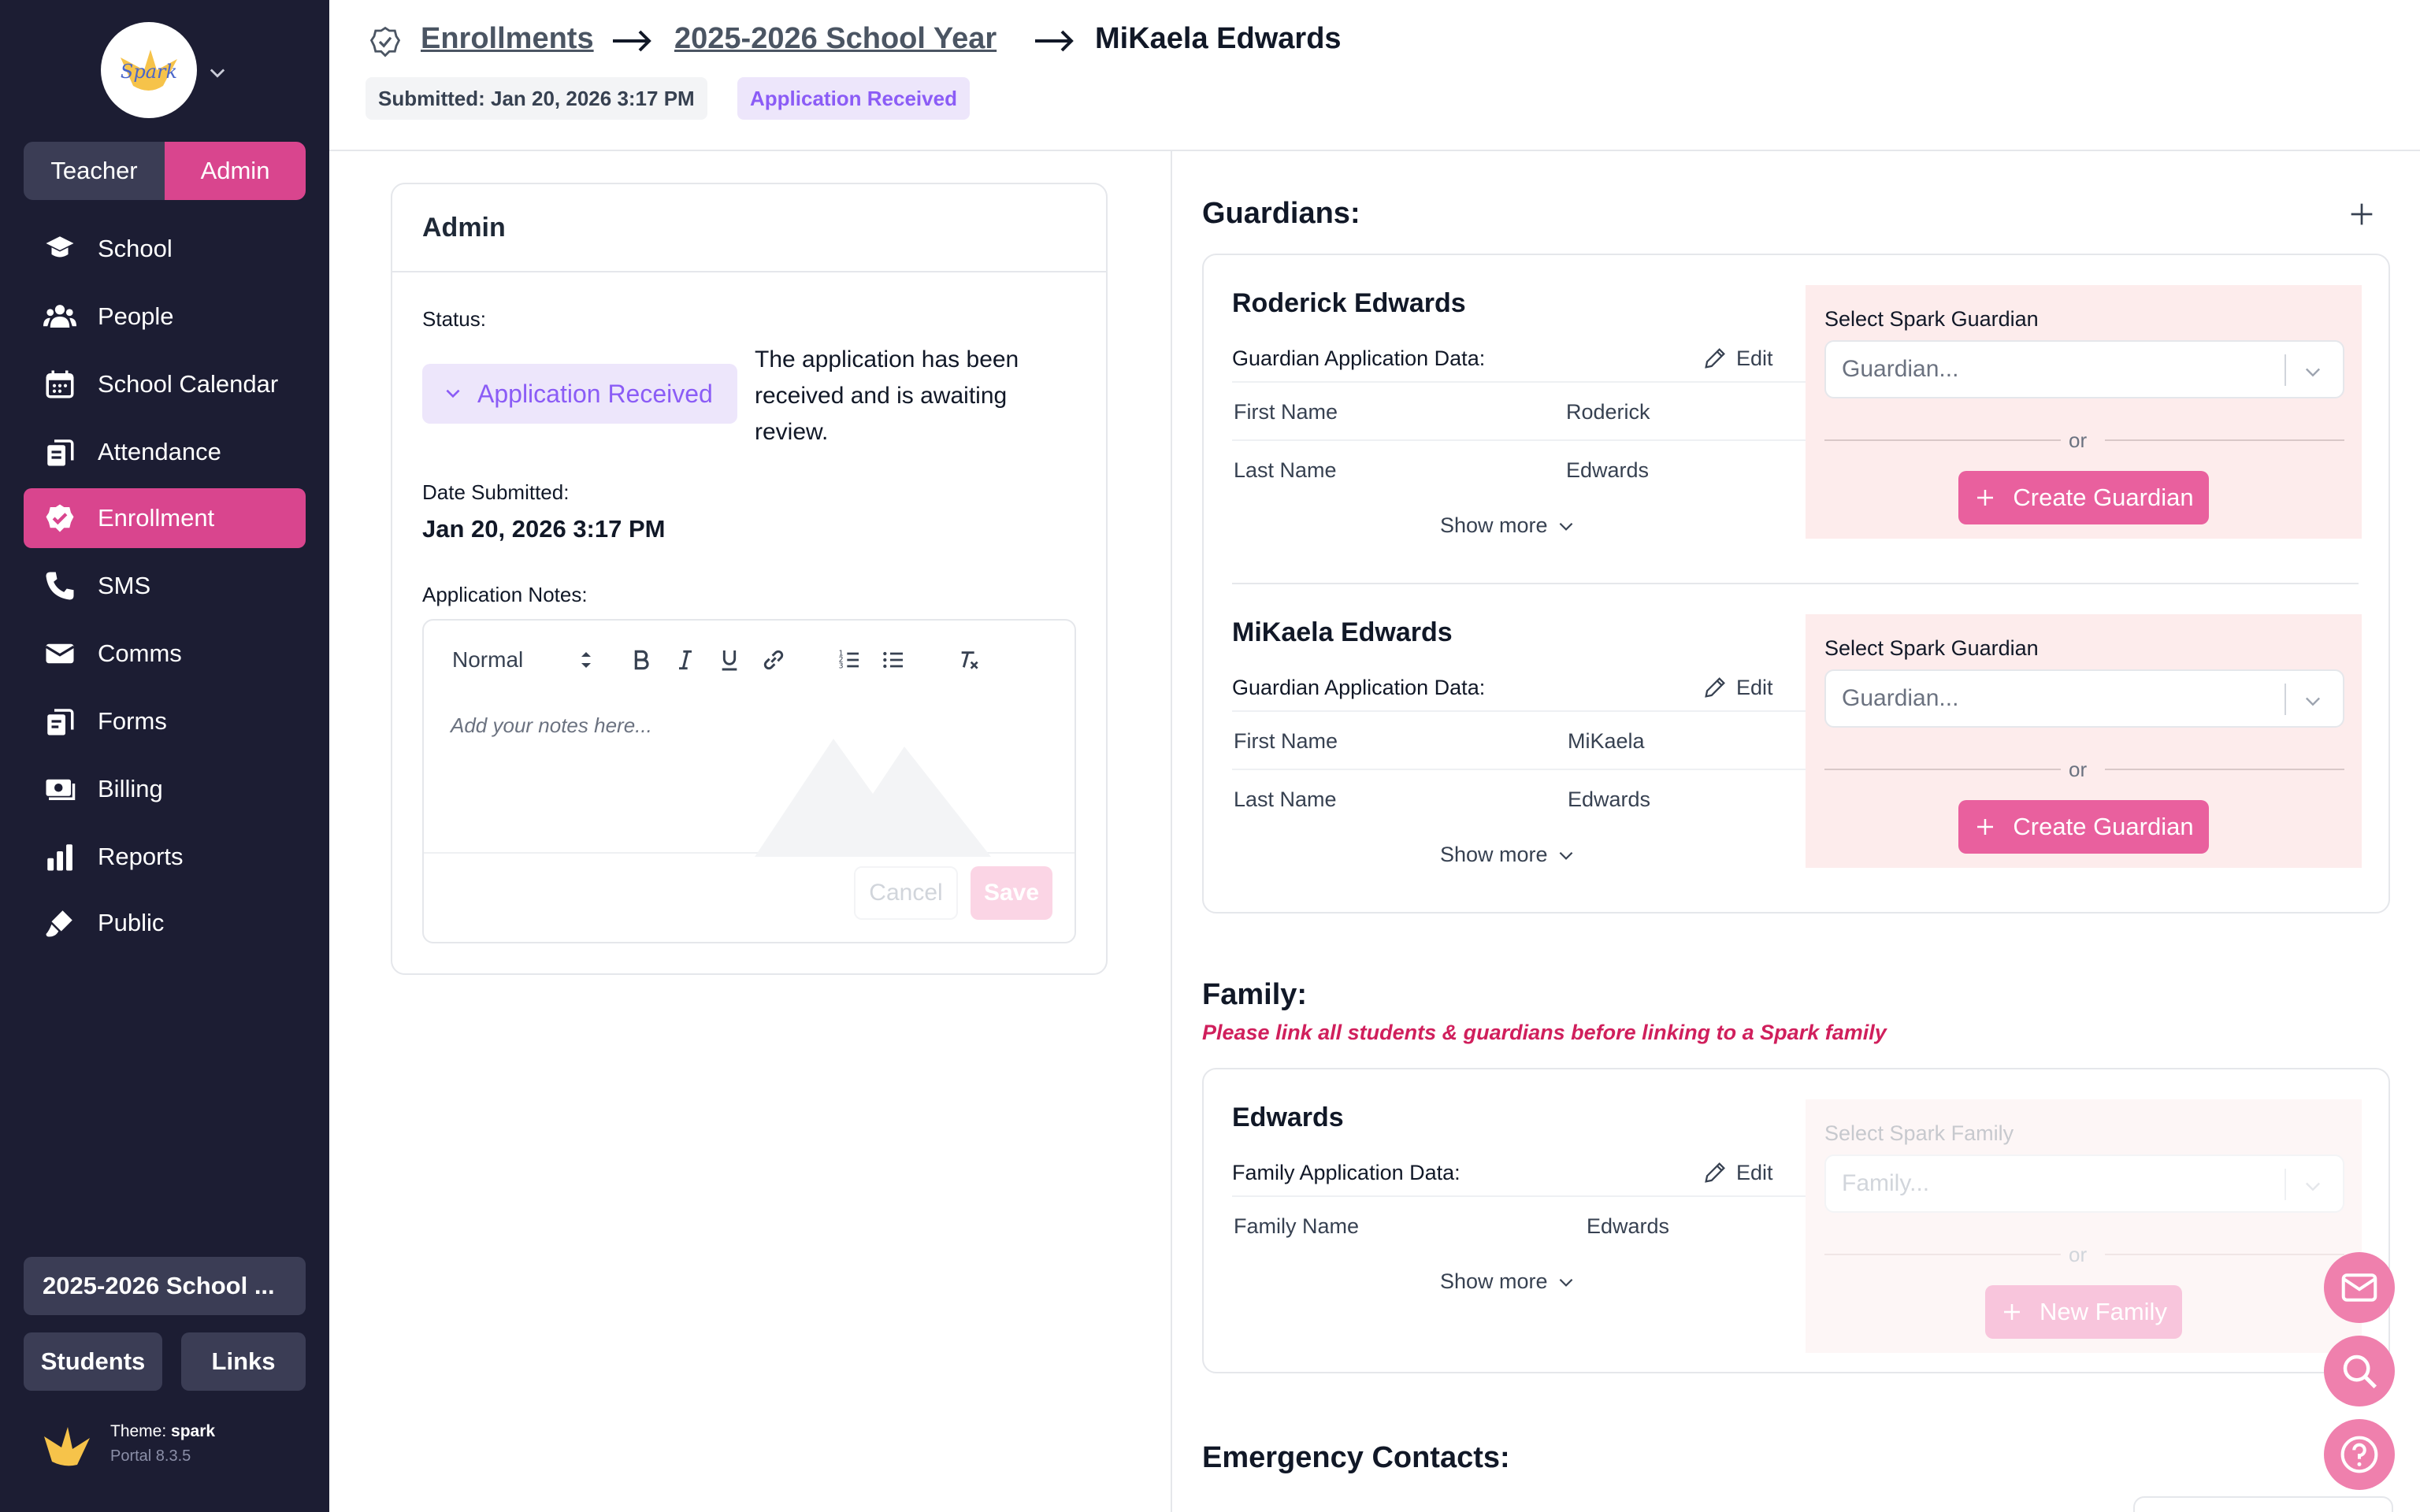 The width and height of the screenshot is (2420, 1512). Describe the element at coordinates (150, 1456) in the screenshot. I see `portal-version: Portal 8.3.5` at that location.